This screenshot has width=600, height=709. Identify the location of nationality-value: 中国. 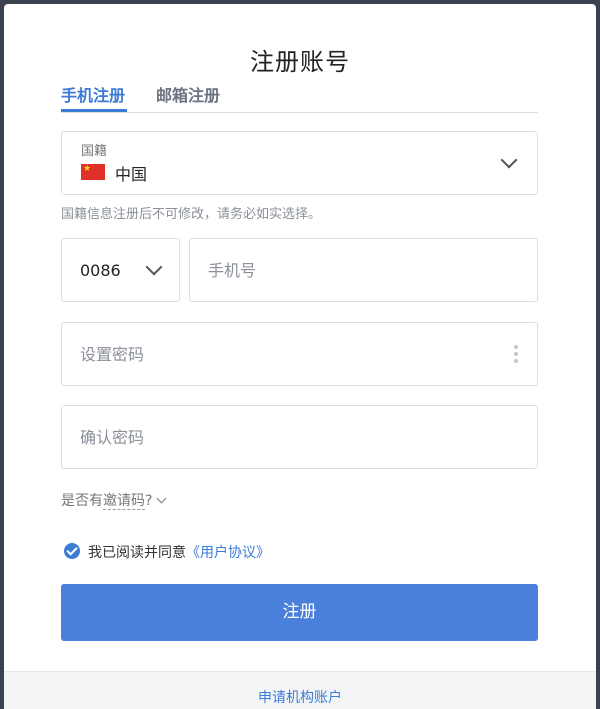
(131, 174).